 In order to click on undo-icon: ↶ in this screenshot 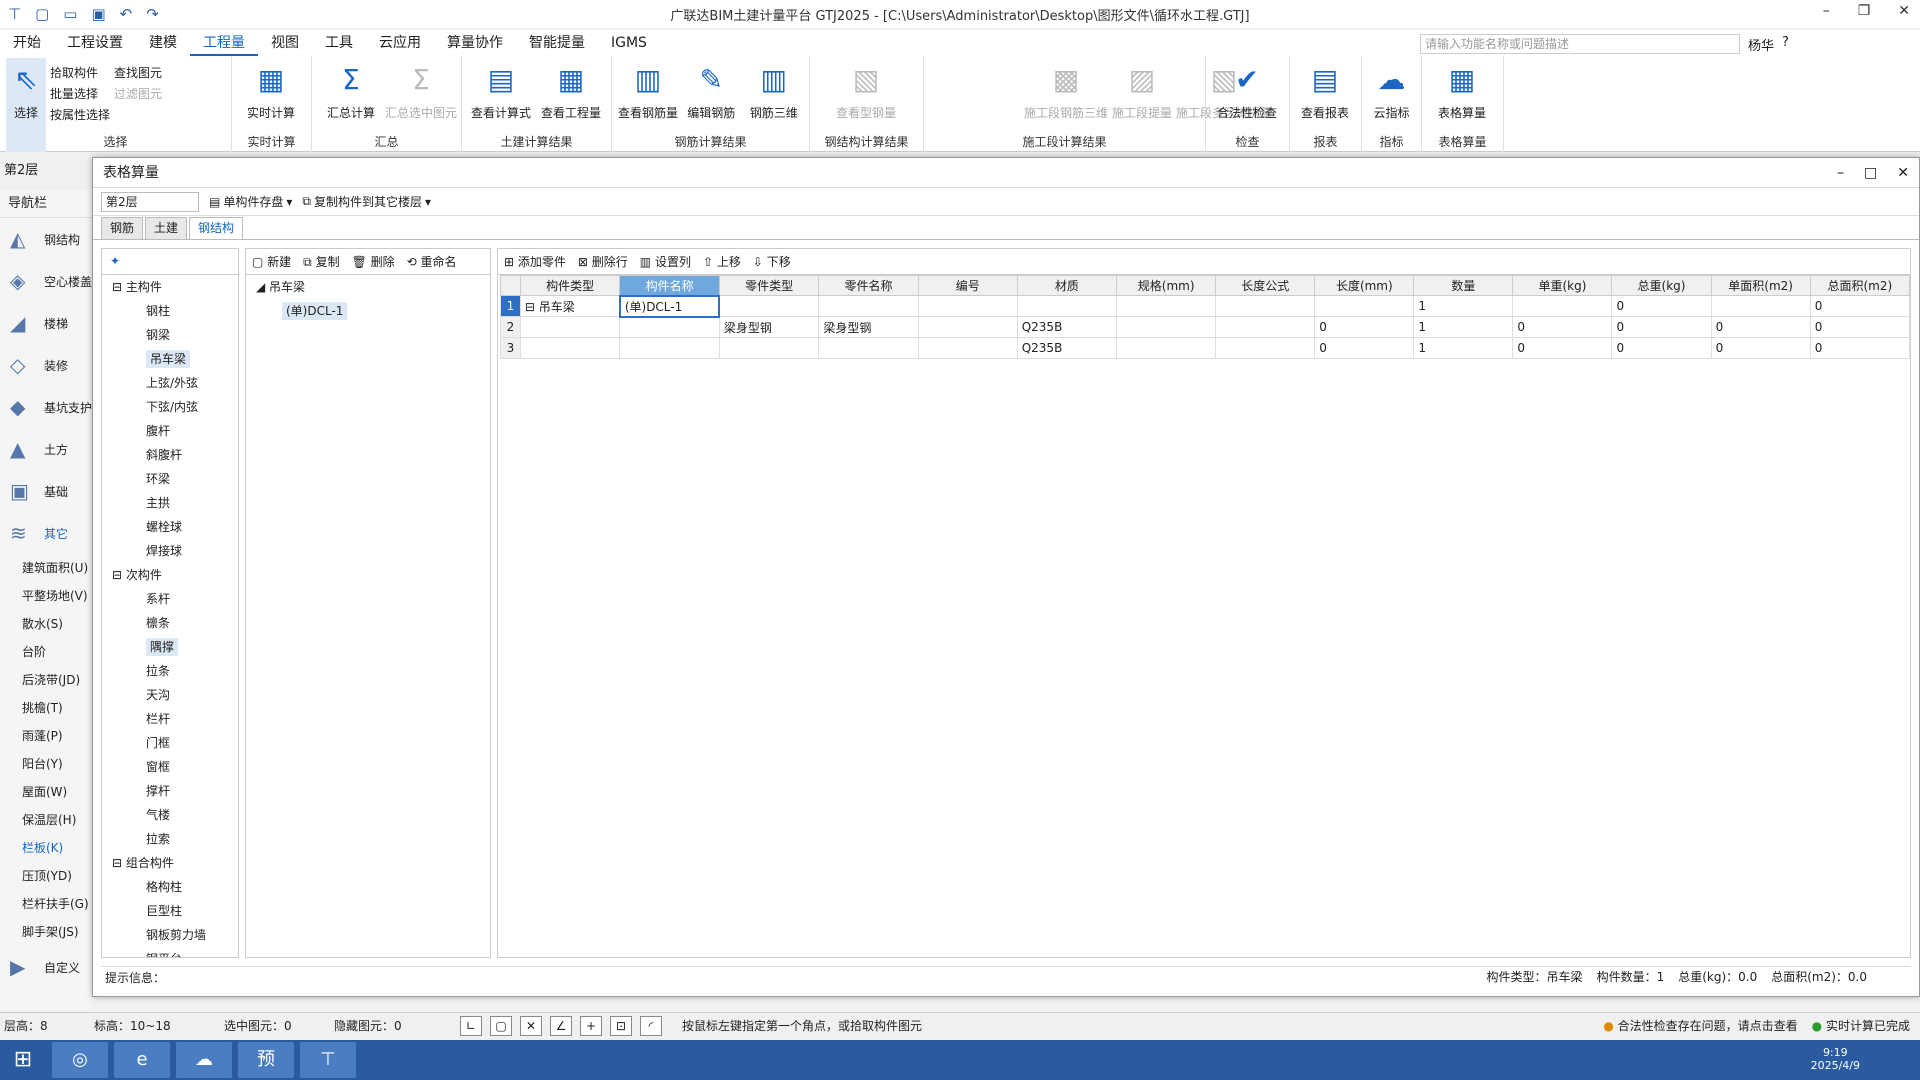, I will do `click(126, 14)`.